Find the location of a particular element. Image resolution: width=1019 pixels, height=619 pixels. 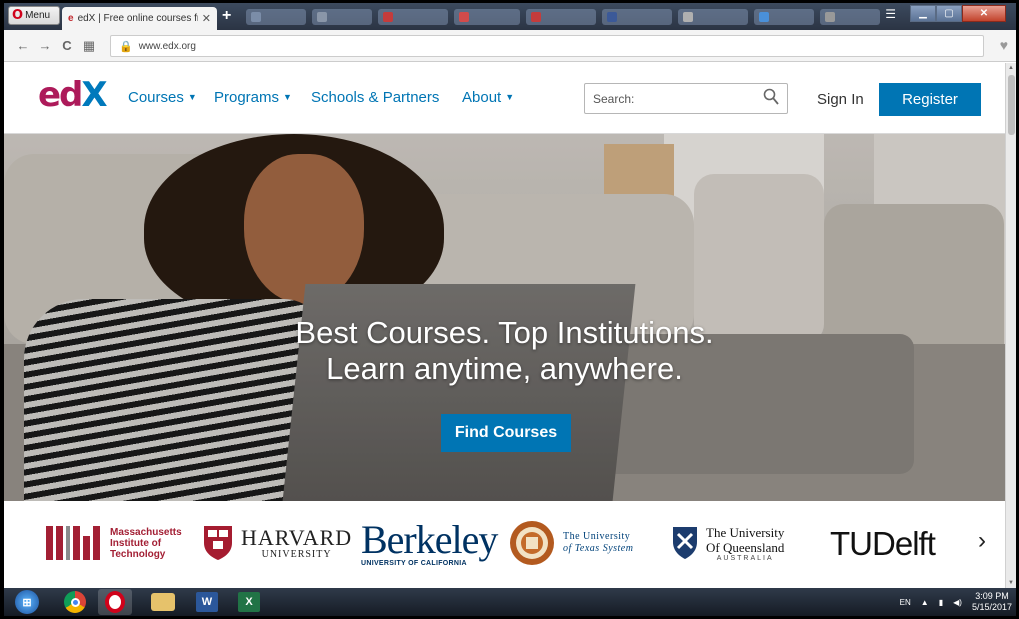

taskbar-explorer is located at coordinates (163, 602).